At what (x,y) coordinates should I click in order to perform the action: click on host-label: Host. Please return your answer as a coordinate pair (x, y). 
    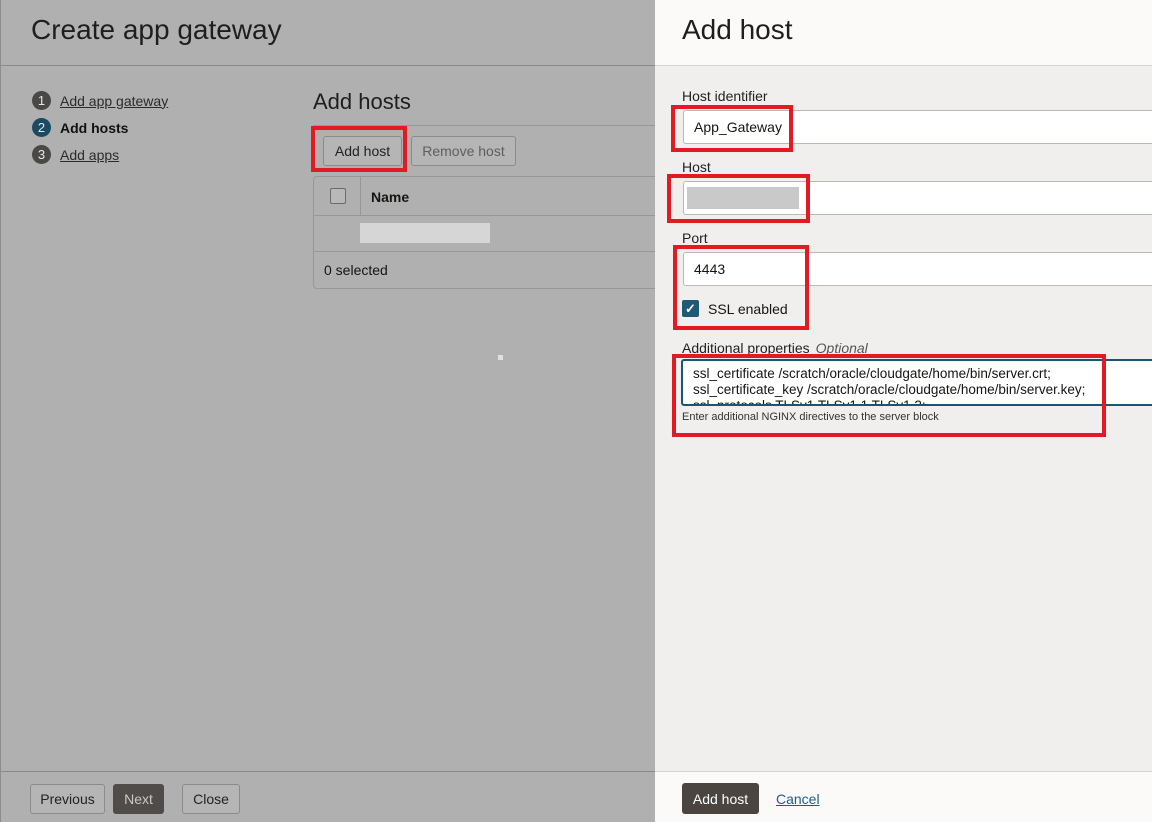
    Looking at the image, I should click on (696, 167).